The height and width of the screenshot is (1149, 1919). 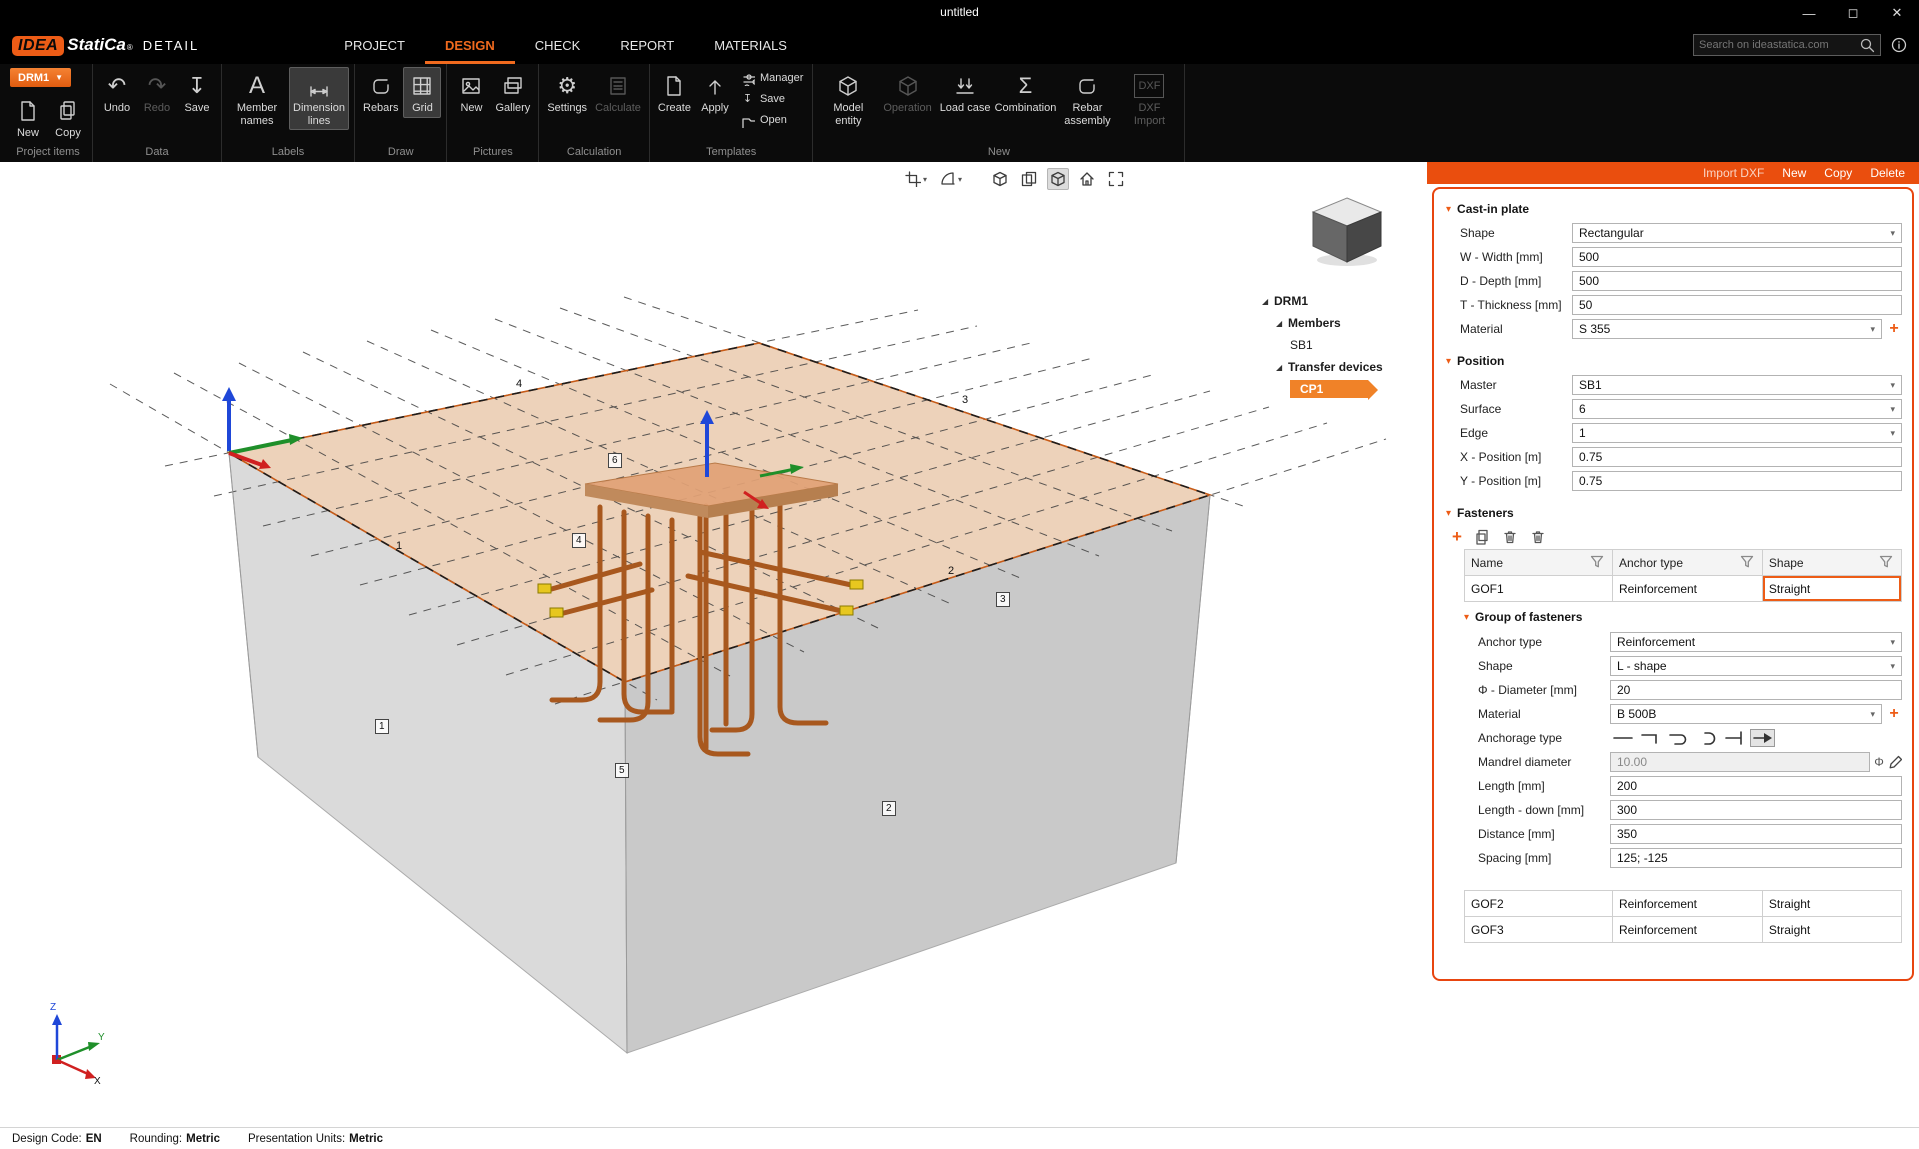 I want to click on x-position-input, so click(x=1737, y=457).